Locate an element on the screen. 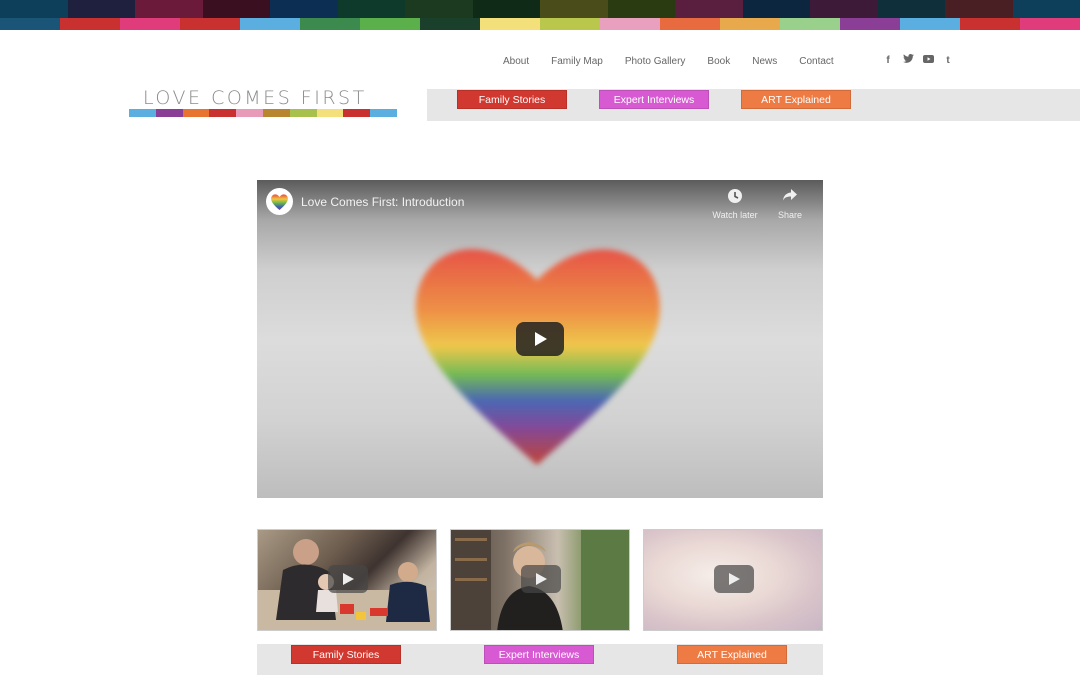 The image size is (1080, 675). logo-text: LOVE COMES FIRST is located at coordinates (255, 98).